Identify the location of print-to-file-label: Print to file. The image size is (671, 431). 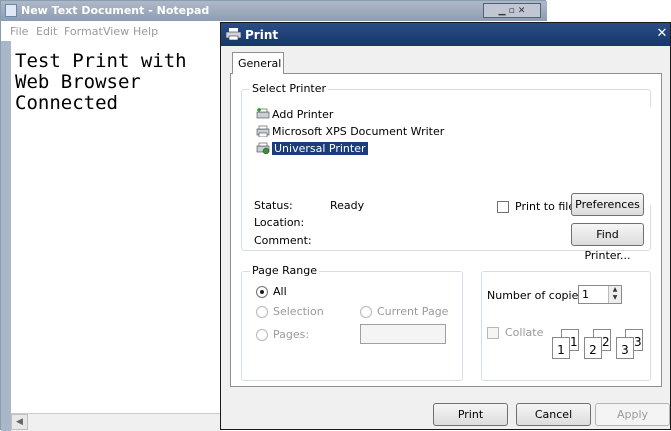
(545, 206).